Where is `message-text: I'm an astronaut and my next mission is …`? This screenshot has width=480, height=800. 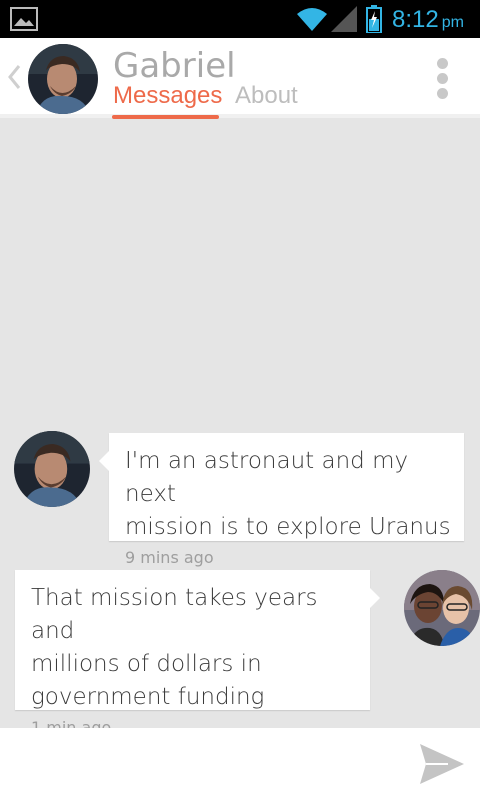 message-text: I'm an astronaut and my next mission is … is located at coordinates (288, 494).